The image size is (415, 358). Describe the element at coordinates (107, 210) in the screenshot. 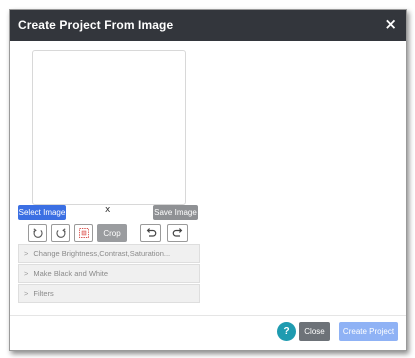

I see `clear-image-button: x` at that location.